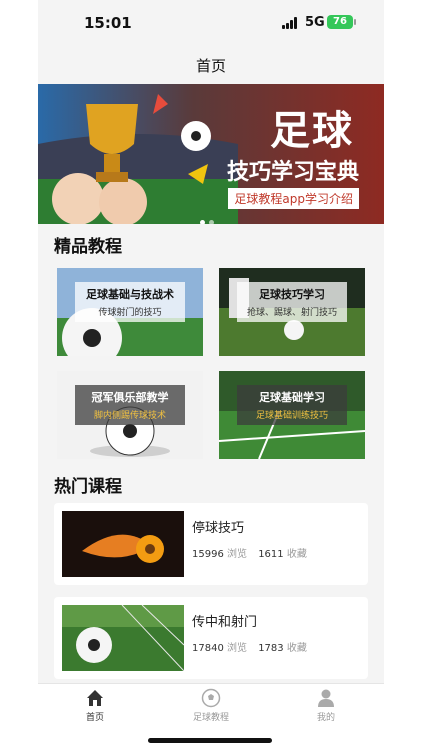 The image size is (422, 750). What do you see at coordinates (225, 622) in the screenshot?
I see `course-title: 传中和射门` at bounding box center [225, 622].